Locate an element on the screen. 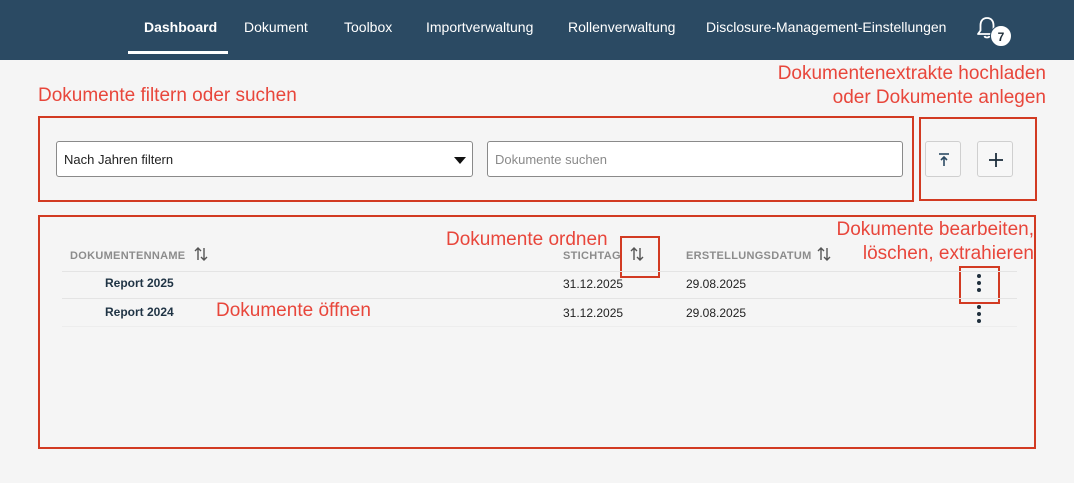 The height and width of the screenshot is (483, 1074). chevron-down-icon is located at coordinates (460, 160).